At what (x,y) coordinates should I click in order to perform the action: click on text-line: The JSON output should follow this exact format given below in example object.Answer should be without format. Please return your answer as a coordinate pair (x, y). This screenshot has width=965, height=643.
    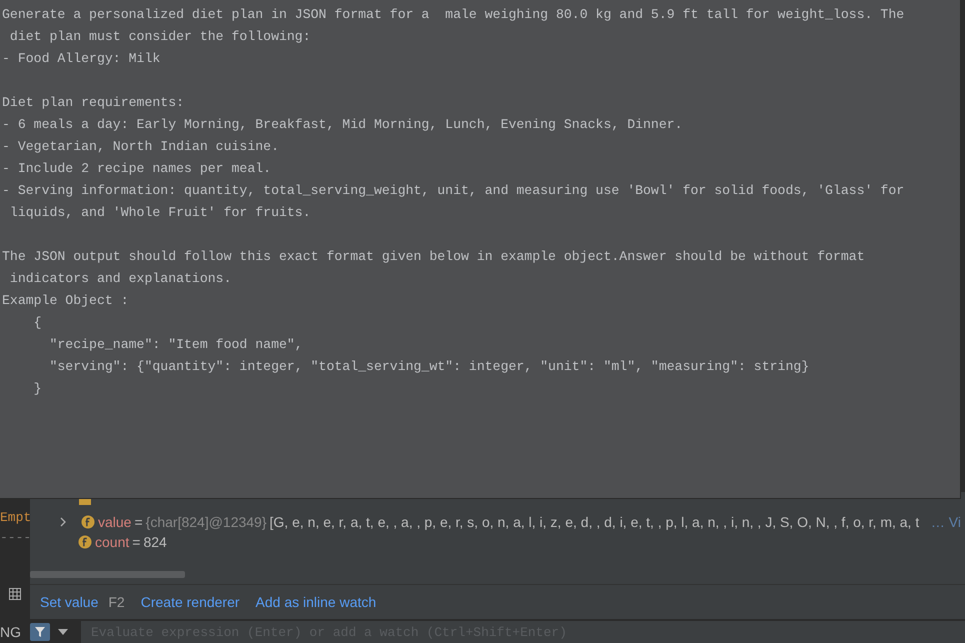
    Looking at the image, I should click on (433, 257).